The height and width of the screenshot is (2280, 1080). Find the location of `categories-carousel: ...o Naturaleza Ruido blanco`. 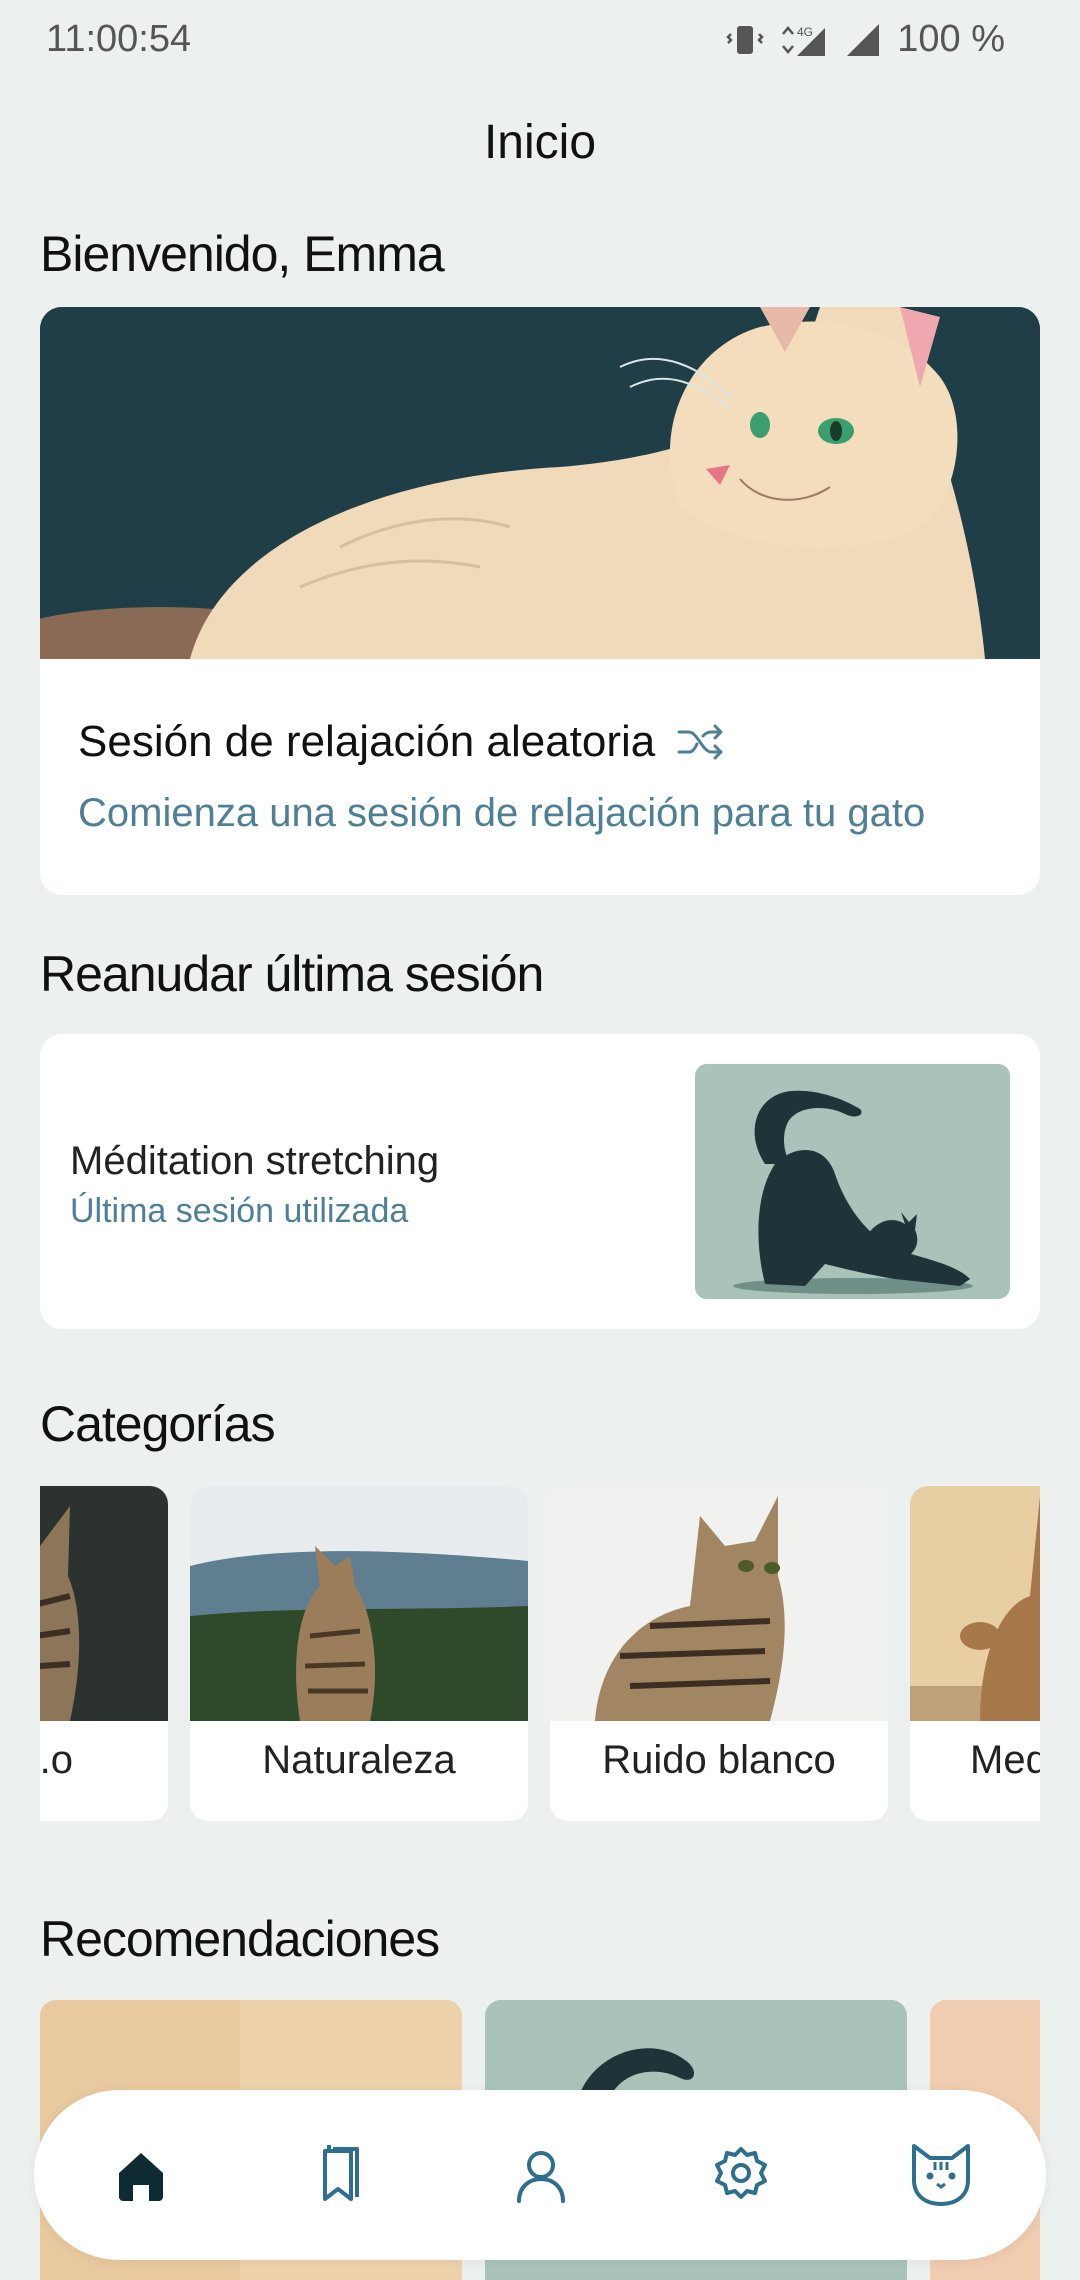

categories-carousel: ...o Naturaleza Ruido blanco is located at coordinates (540, 1653).